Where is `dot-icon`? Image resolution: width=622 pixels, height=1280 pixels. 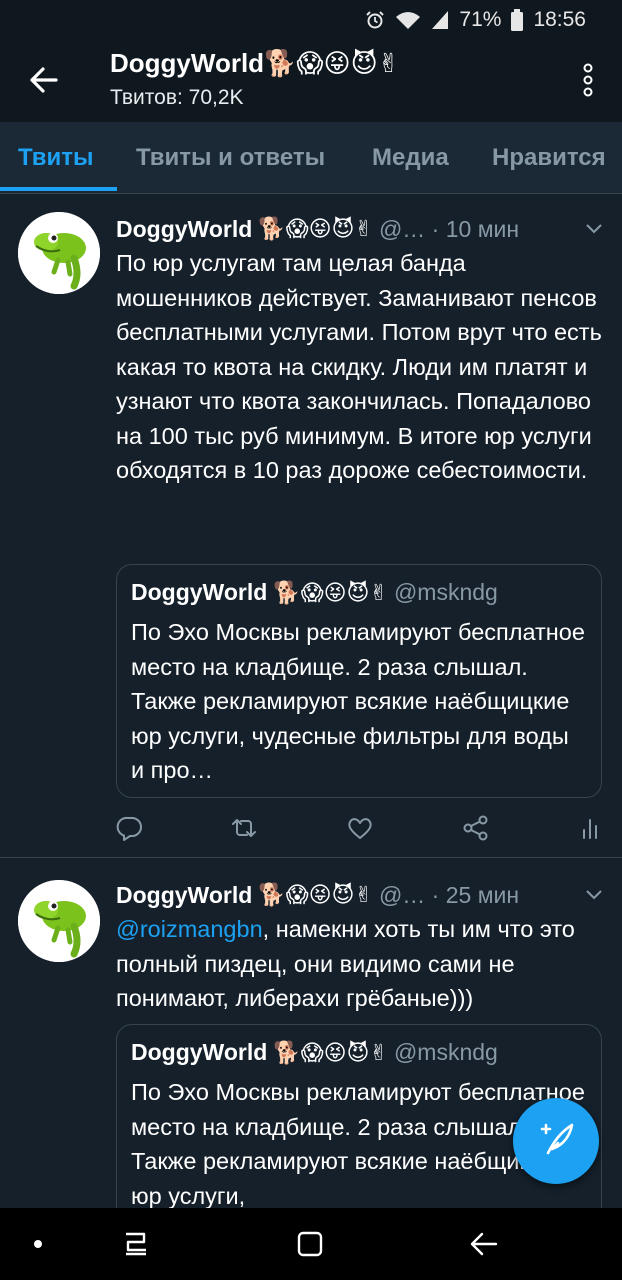 dot-icon is located at coordinates (38, 1244).